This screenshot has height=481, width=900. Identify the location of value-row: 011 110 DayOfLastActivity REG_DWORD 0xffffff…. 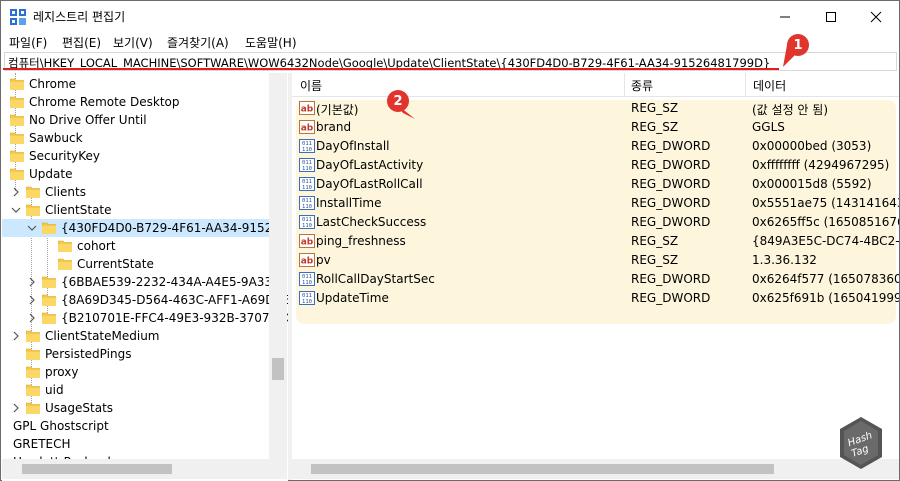
(595, 165).